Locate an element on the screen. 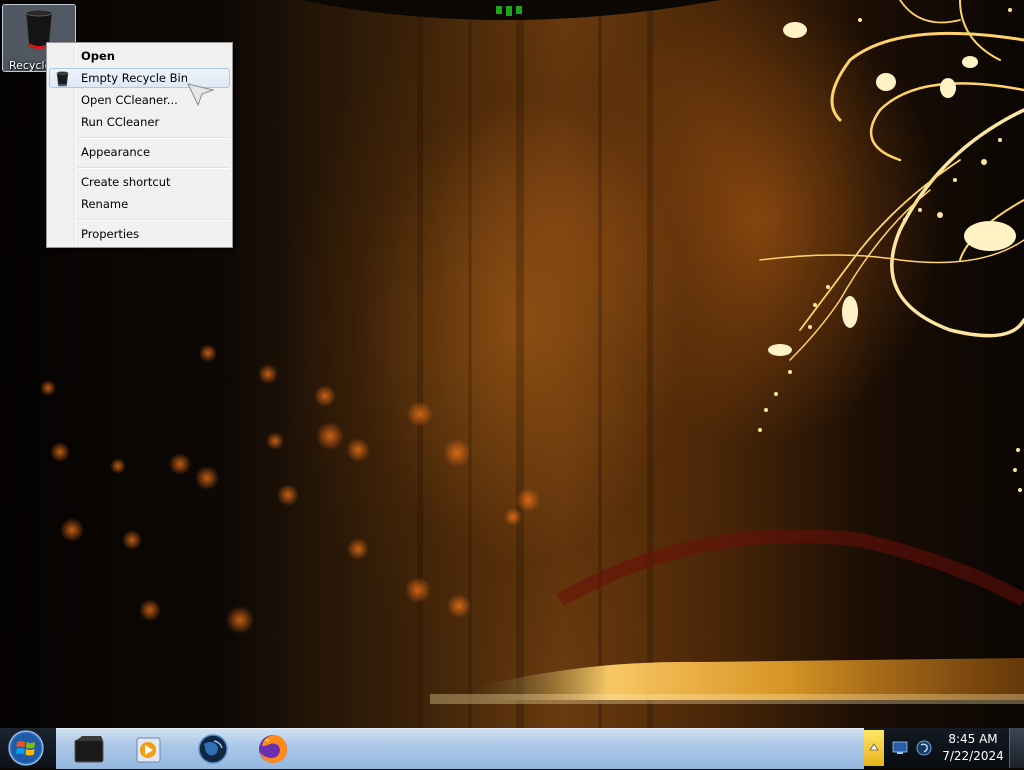  menu-item-label: Appearance is located at coordinates (116, 152).